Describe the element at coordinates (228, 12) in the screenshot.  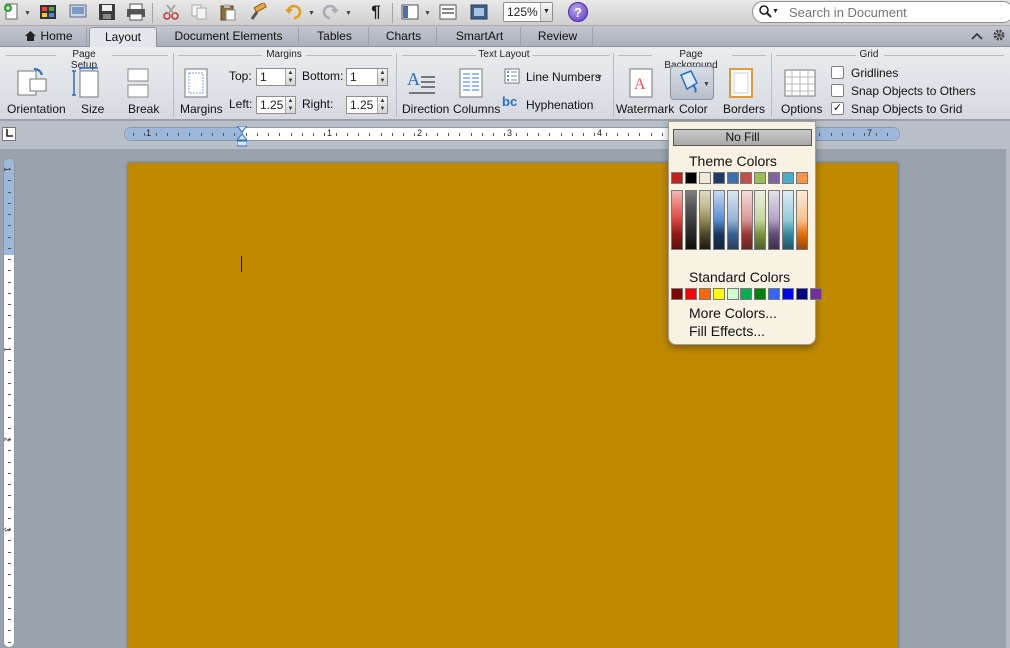
I see `paste-icon` at that location.